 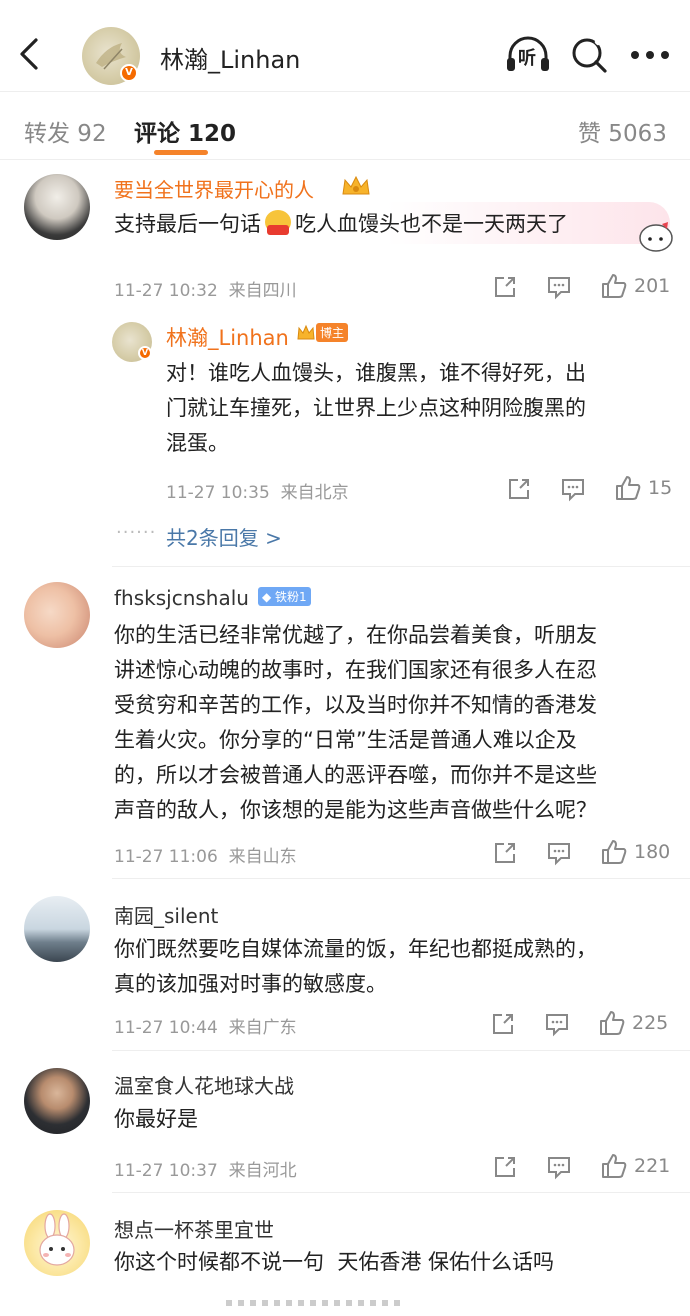 I want to click on author-name: 林瀚_Linhan, so click(x=230, y=57).